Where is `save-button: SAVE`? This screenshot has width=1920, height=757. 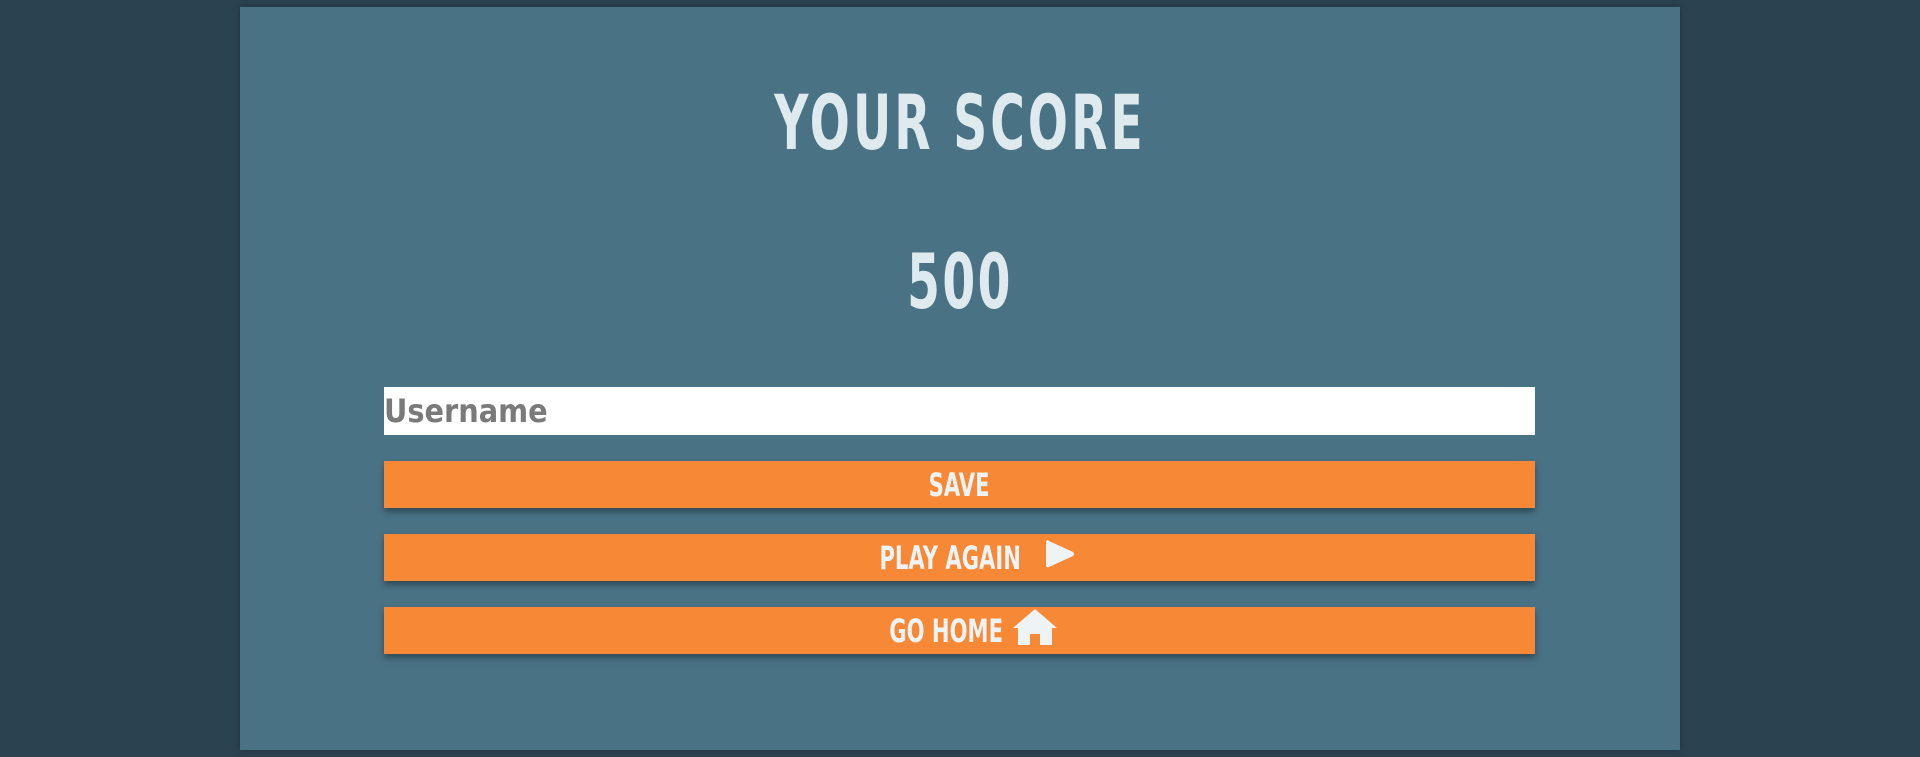
save-button: SAVE is located at coordinates (959, 484).